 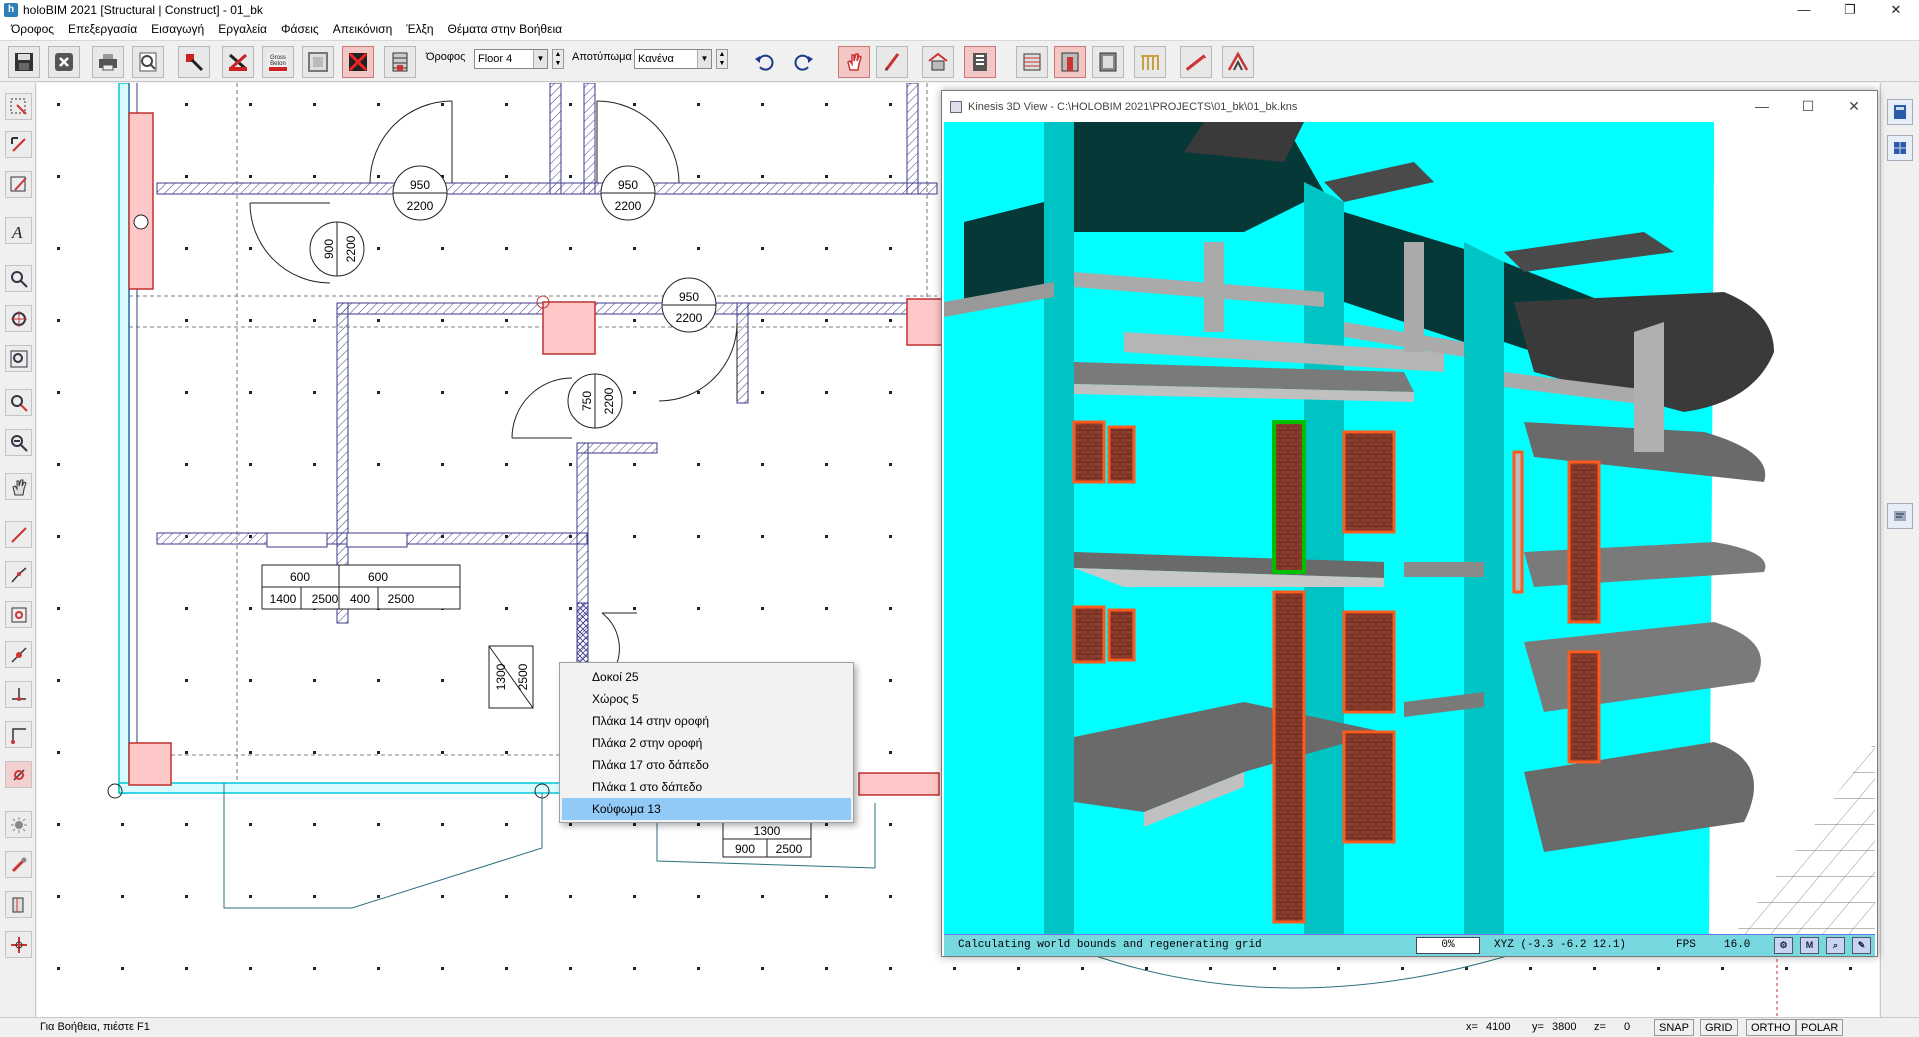 I want to click on polar-toggle: POLAR, so click(x=1820, y=1027).